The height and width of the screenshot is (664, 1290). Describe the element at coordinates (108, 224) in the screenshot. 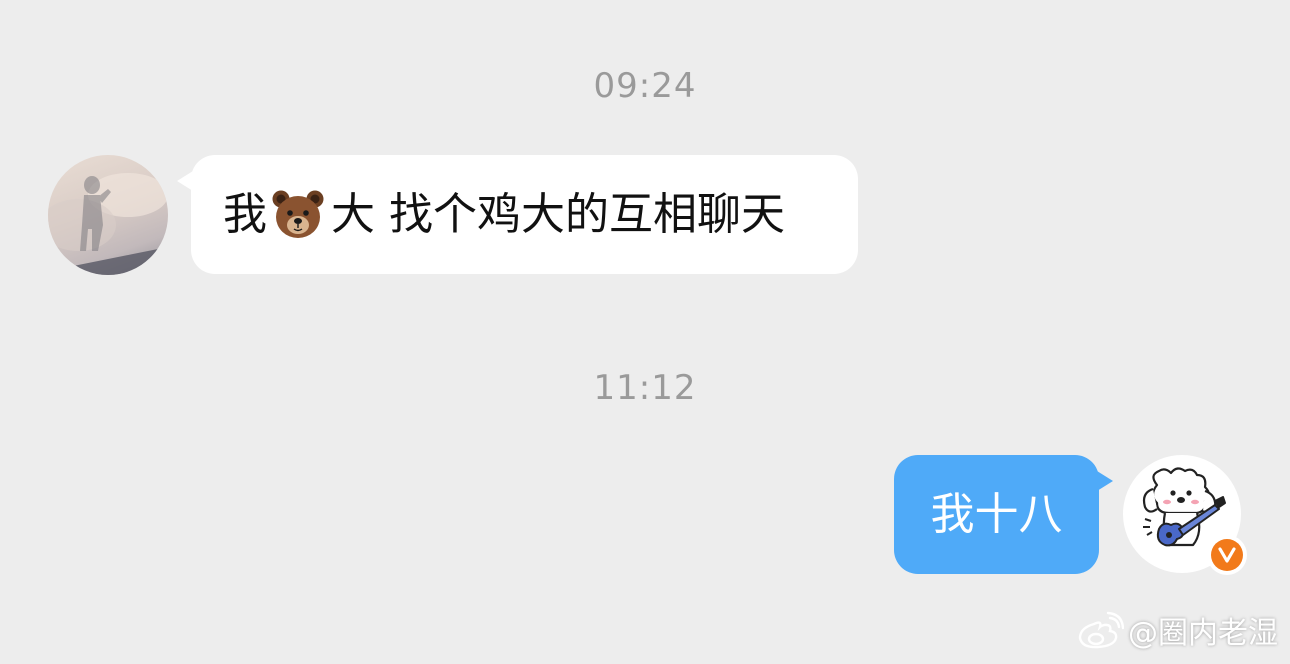

I see `silhouette-image` at that location.